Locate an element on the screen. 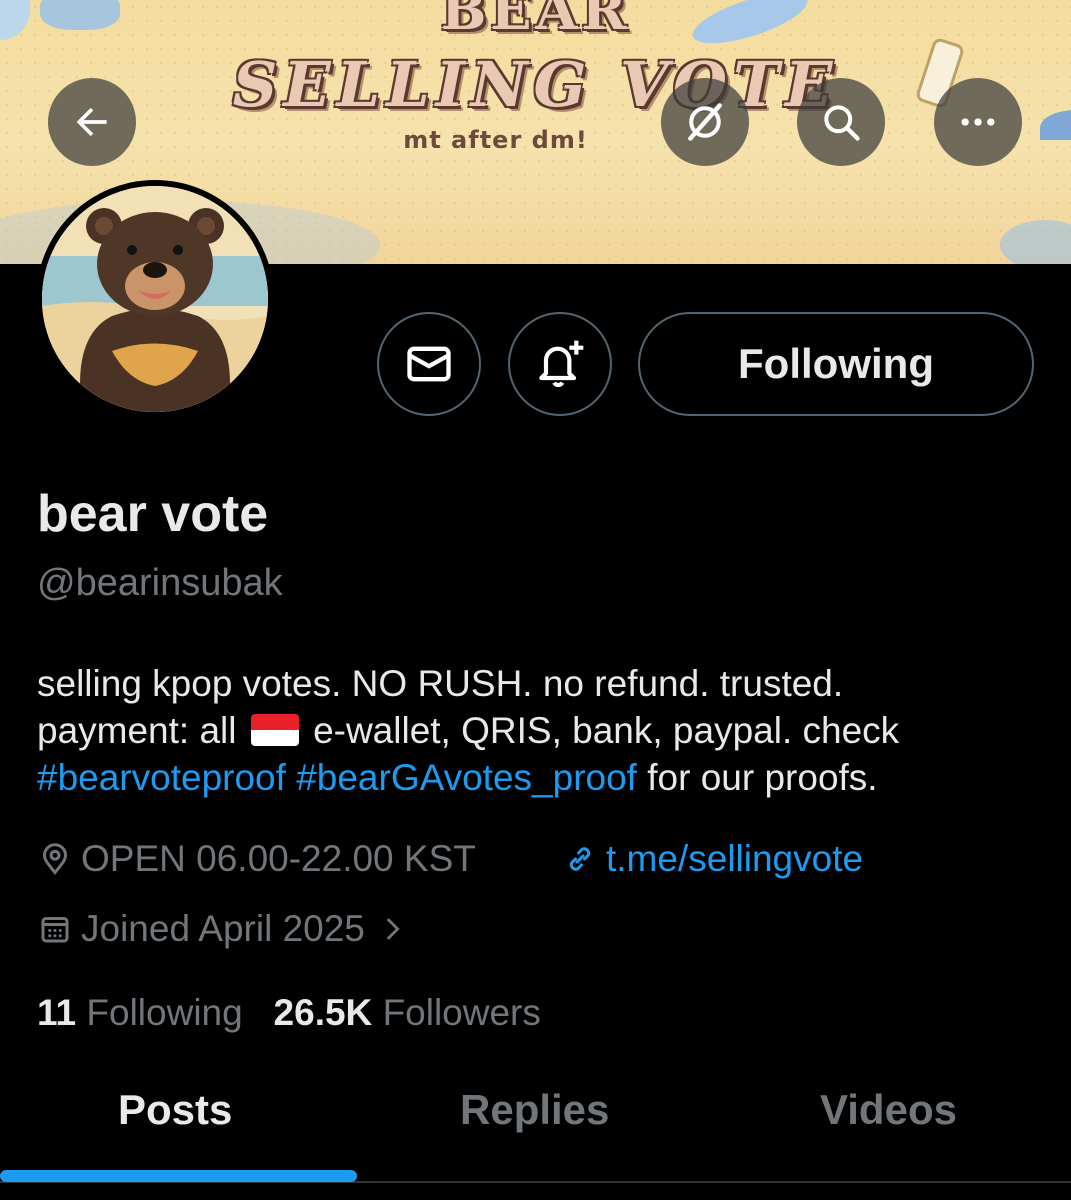 Image resolution: width=1071 pixels, height=1200 pixels. avatar-image is located at coordinates (155, 299).